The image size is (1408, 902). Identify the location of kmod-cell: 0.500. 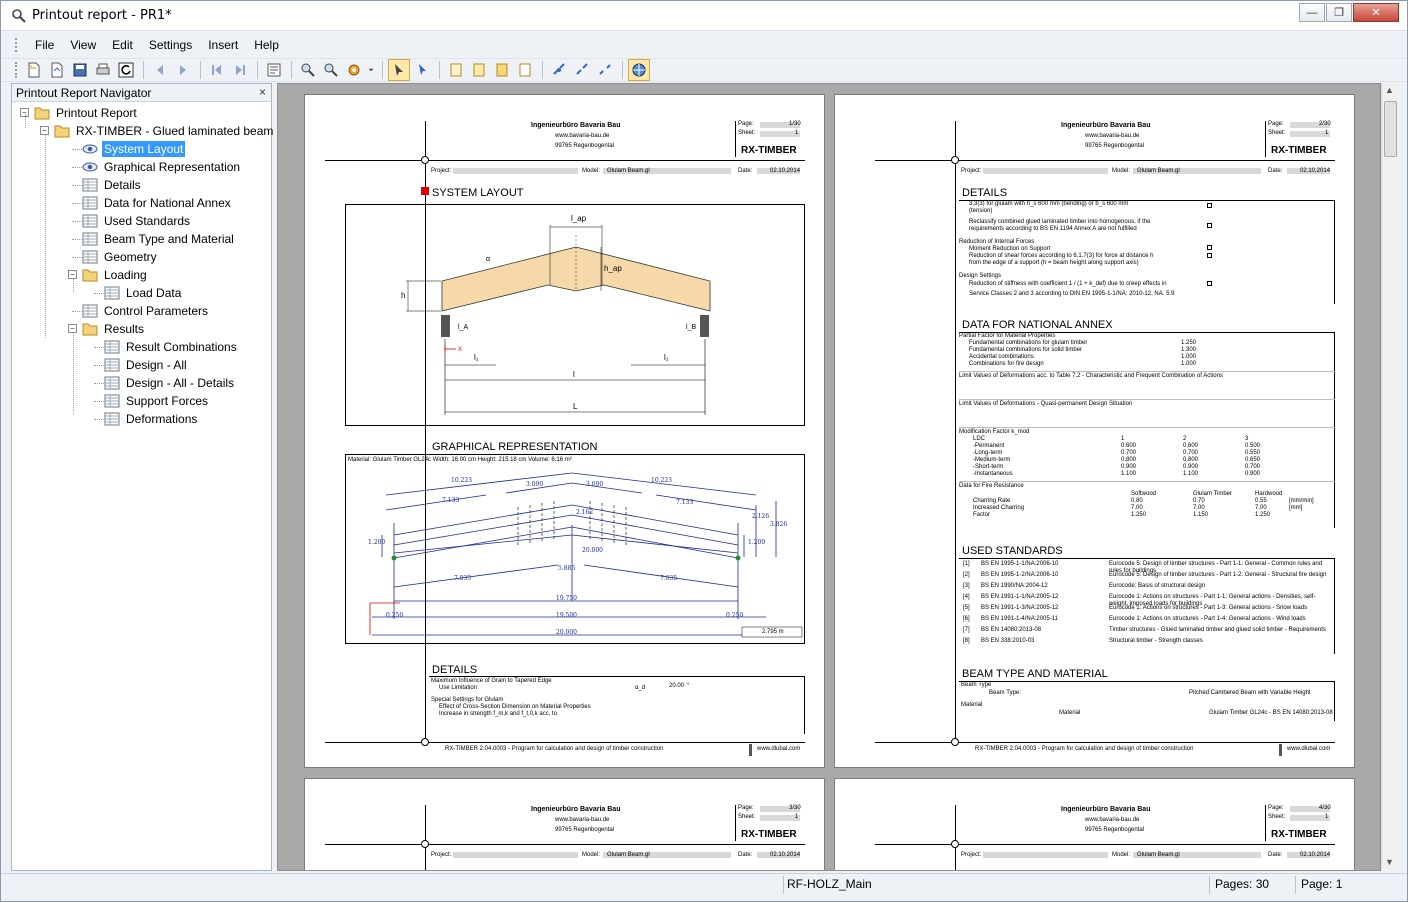
(1253, 446).